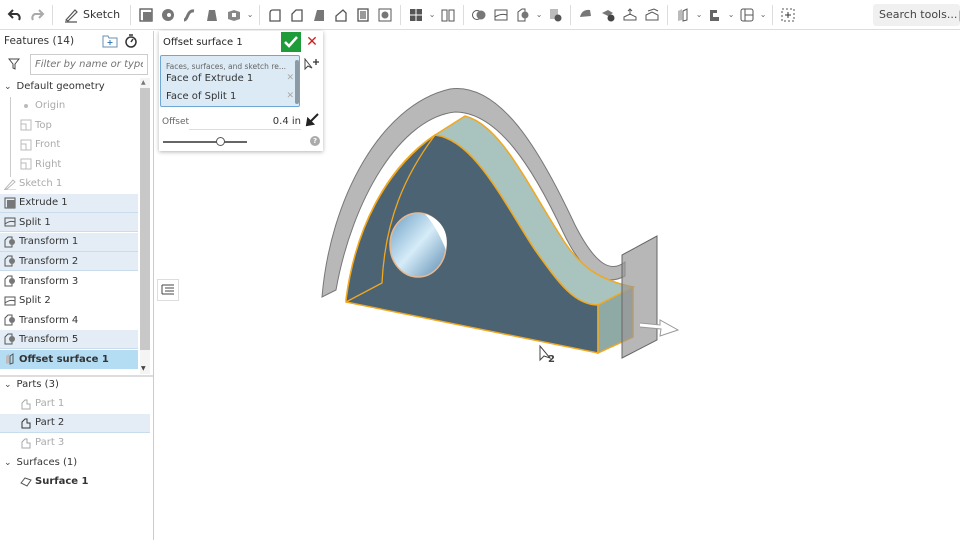 The image size is (960, 540). I want to click on feature-item: Transform 1, so click(69, 242).